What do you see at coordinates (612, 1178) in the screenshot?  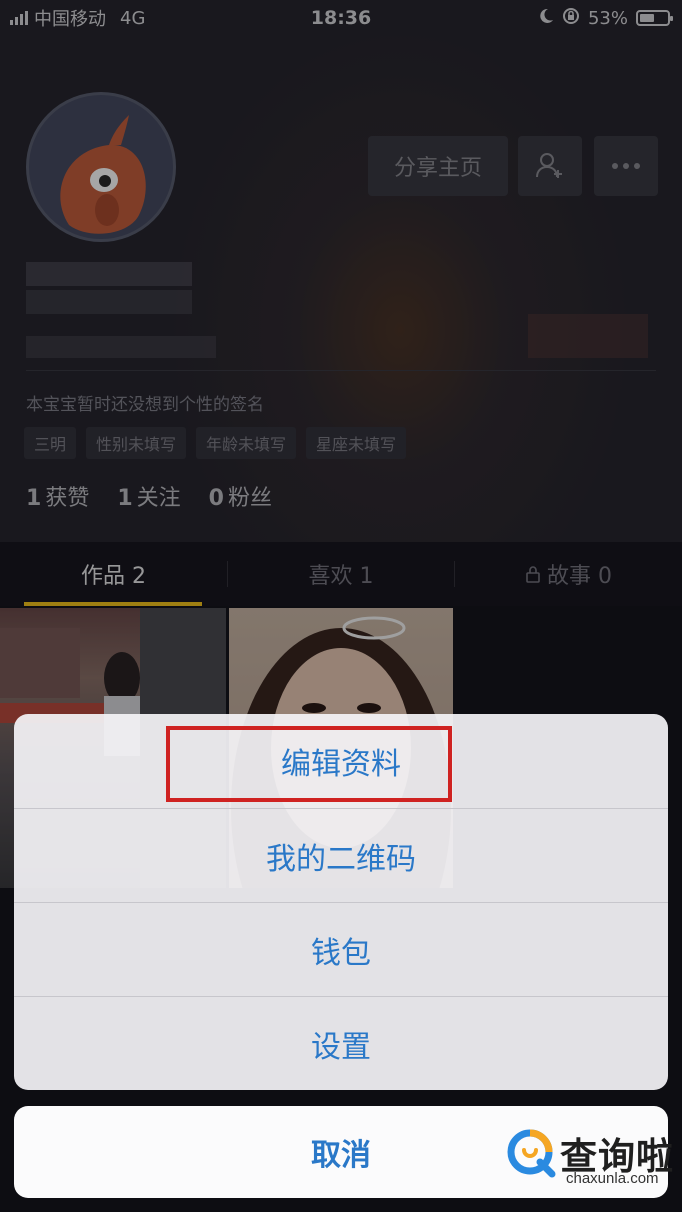 I see `watermark-url: chaxunla.com` at bounding box center [612, 1178].